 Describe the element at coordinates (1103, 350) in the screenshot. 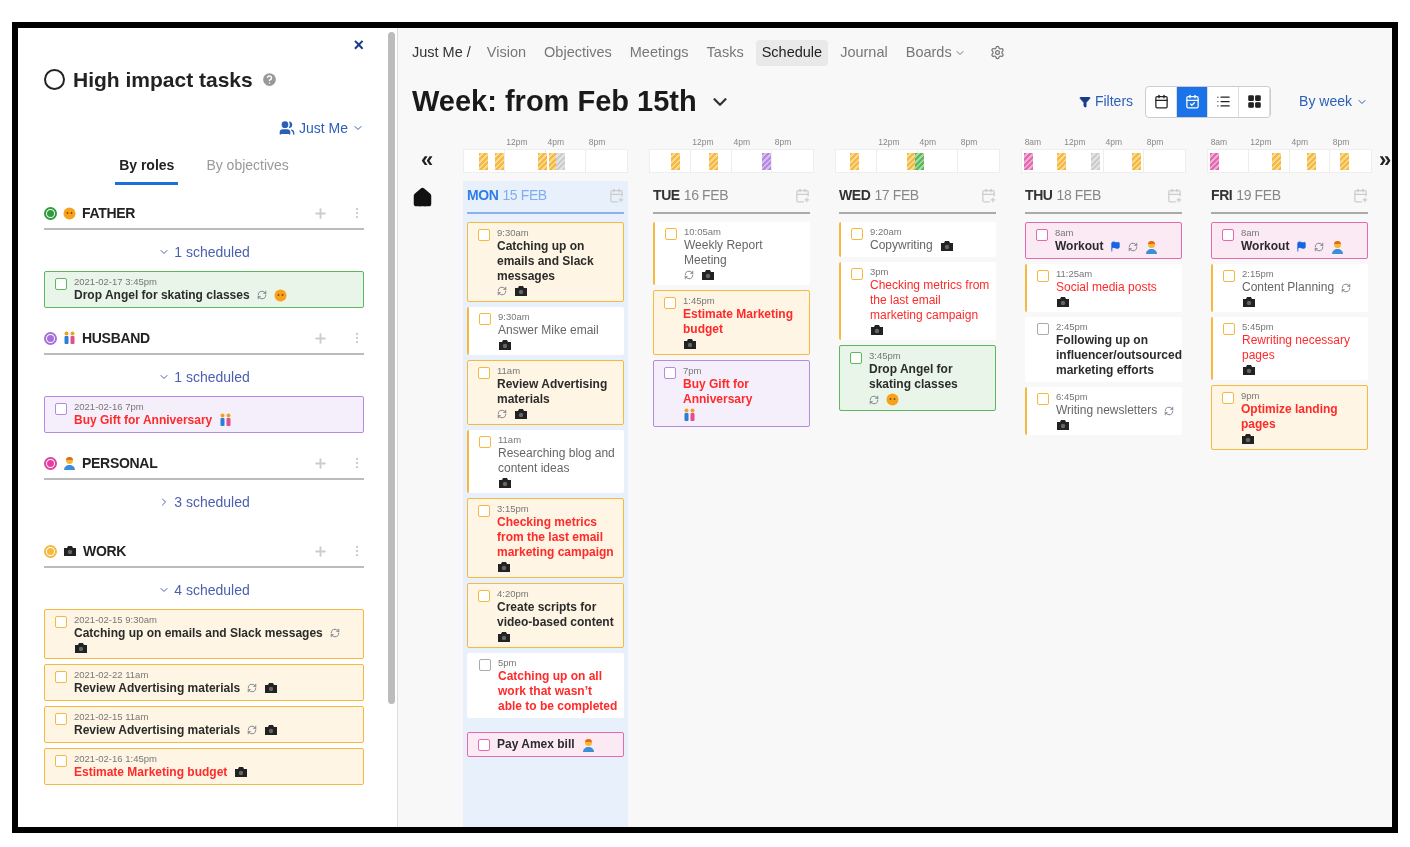

I see `task-card: 2:45pm Following up on influencer/outsourced marketing efforts` at that location.